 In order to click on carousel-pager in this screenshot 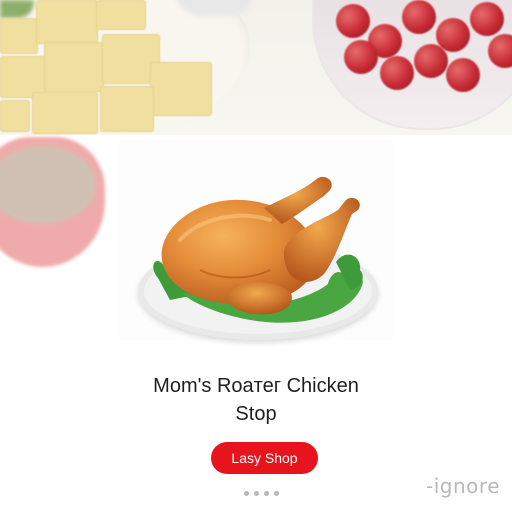, I will do `click(264, 495)`.